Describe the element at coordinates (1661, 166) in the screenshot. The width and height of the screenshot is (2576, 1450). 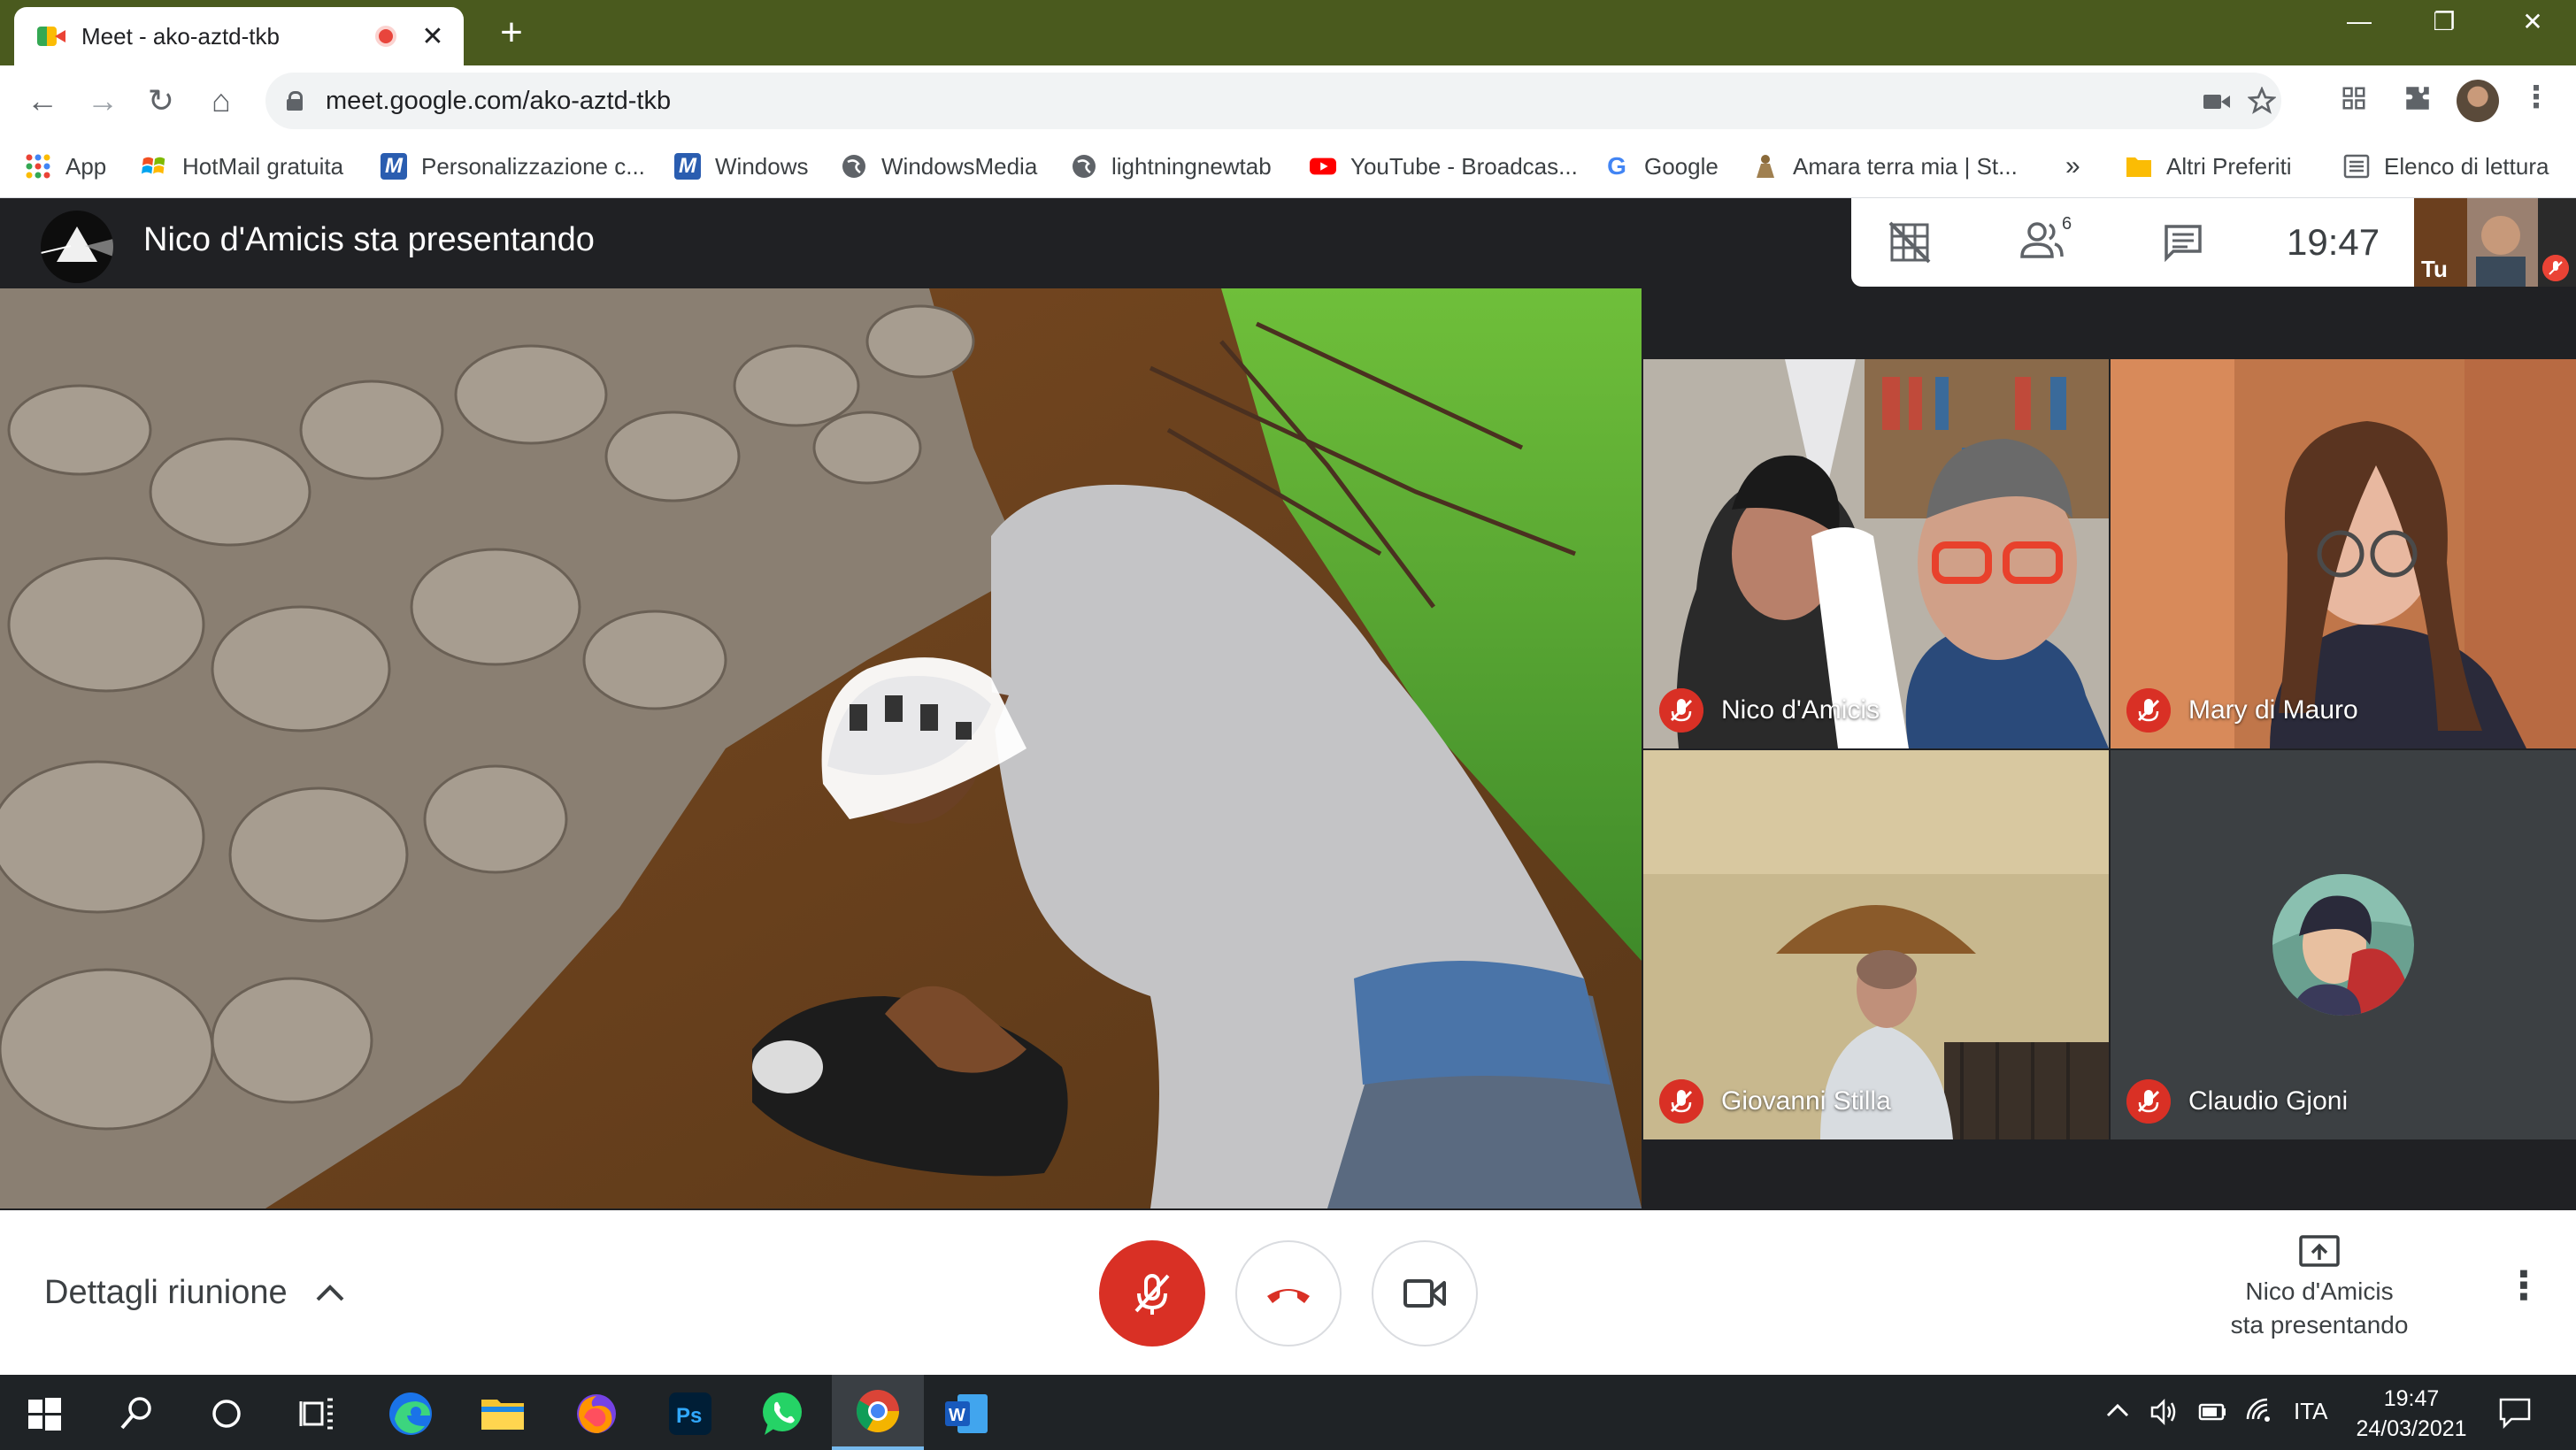
I see `bookmark-google: G Google` at that location.